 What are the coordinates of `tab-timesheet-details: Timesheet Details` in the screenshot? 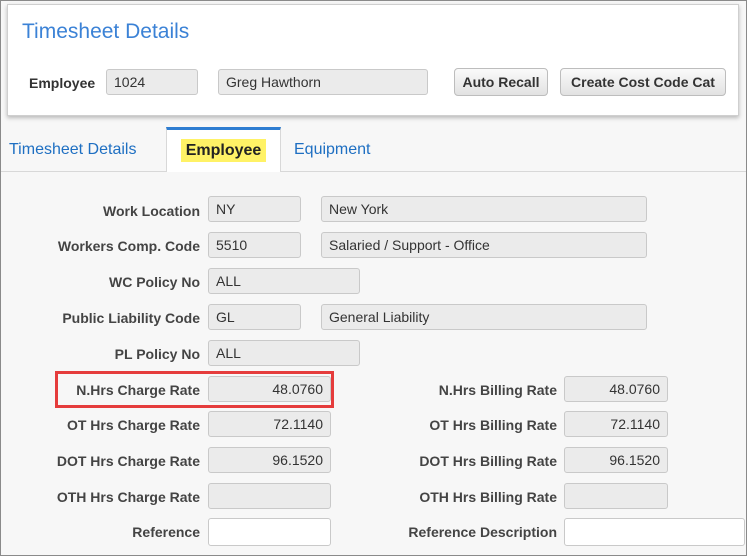 It's located at (72, 149).